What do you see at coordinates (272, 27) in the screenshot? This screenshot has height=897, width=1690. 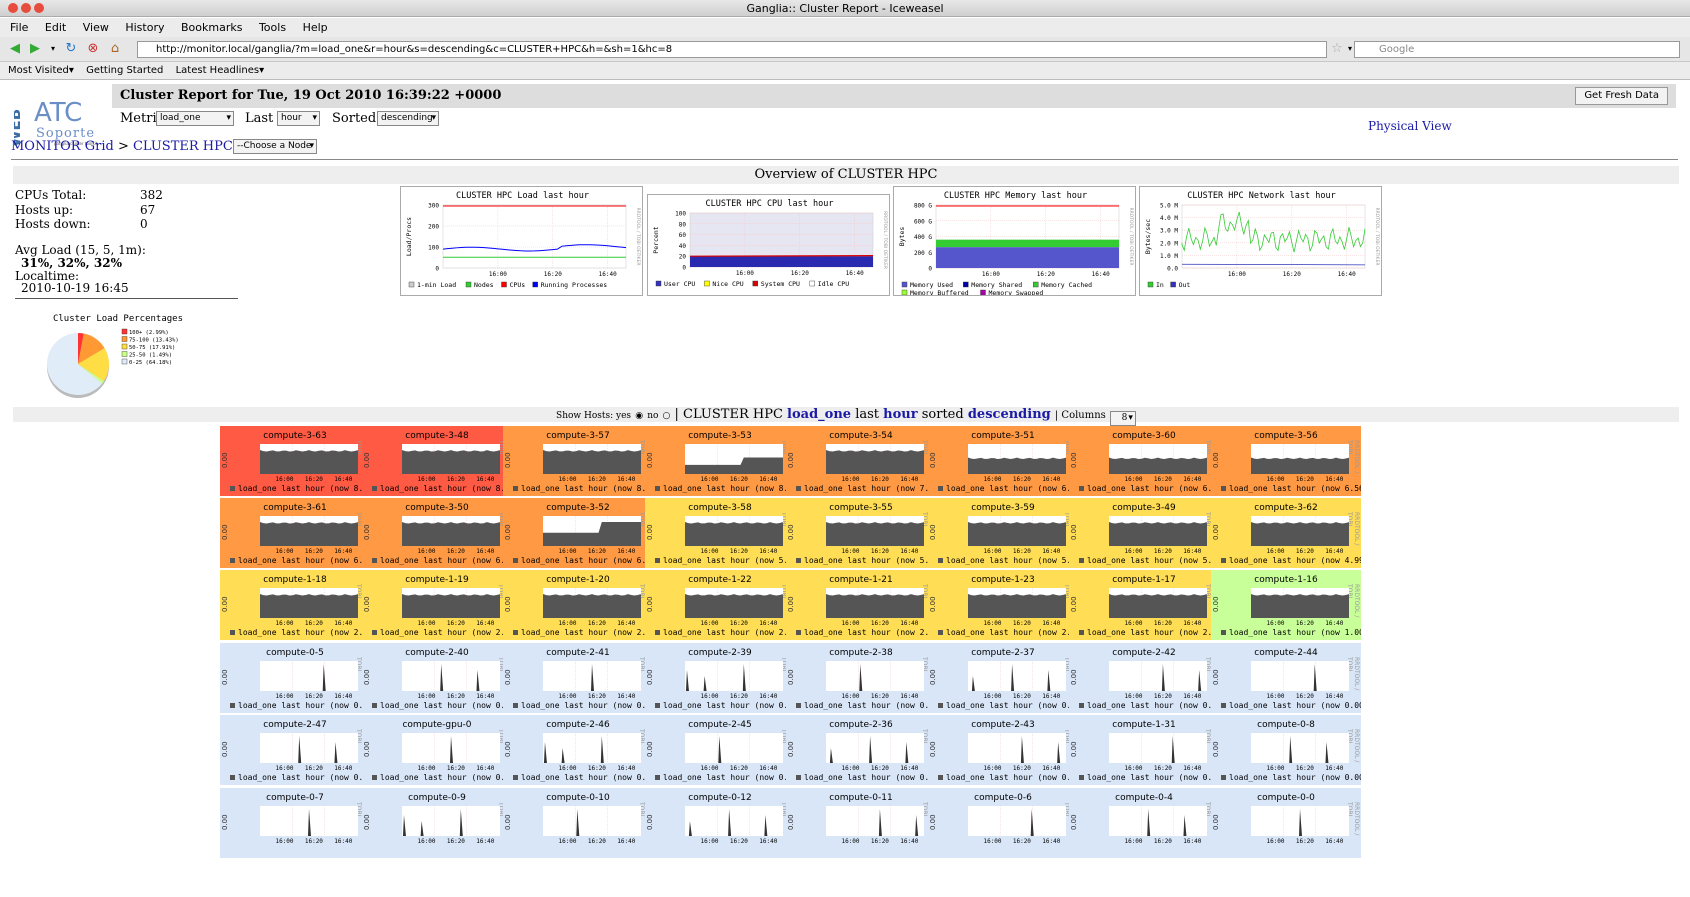 I see `menu-tools: Tools` at bounding box center [272, 27].